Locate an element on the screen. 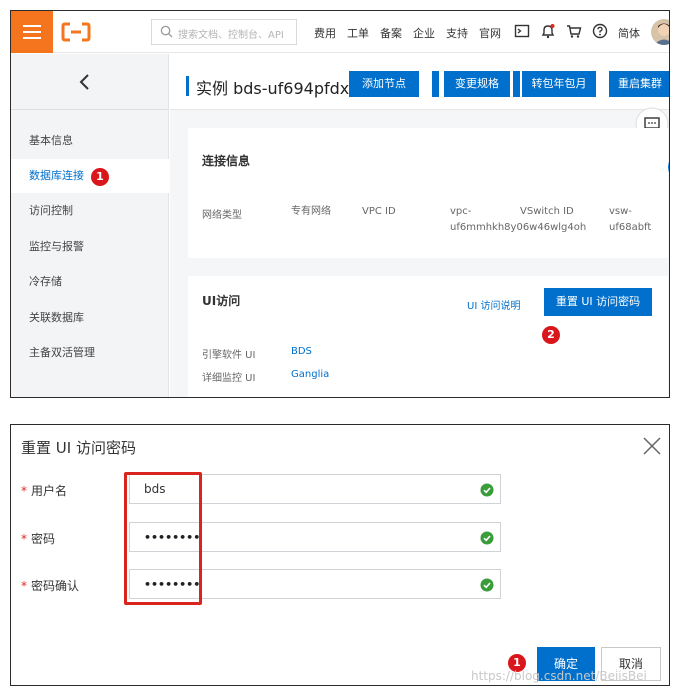  nav-link-support: 支持 is located at coordinates (457, 33).